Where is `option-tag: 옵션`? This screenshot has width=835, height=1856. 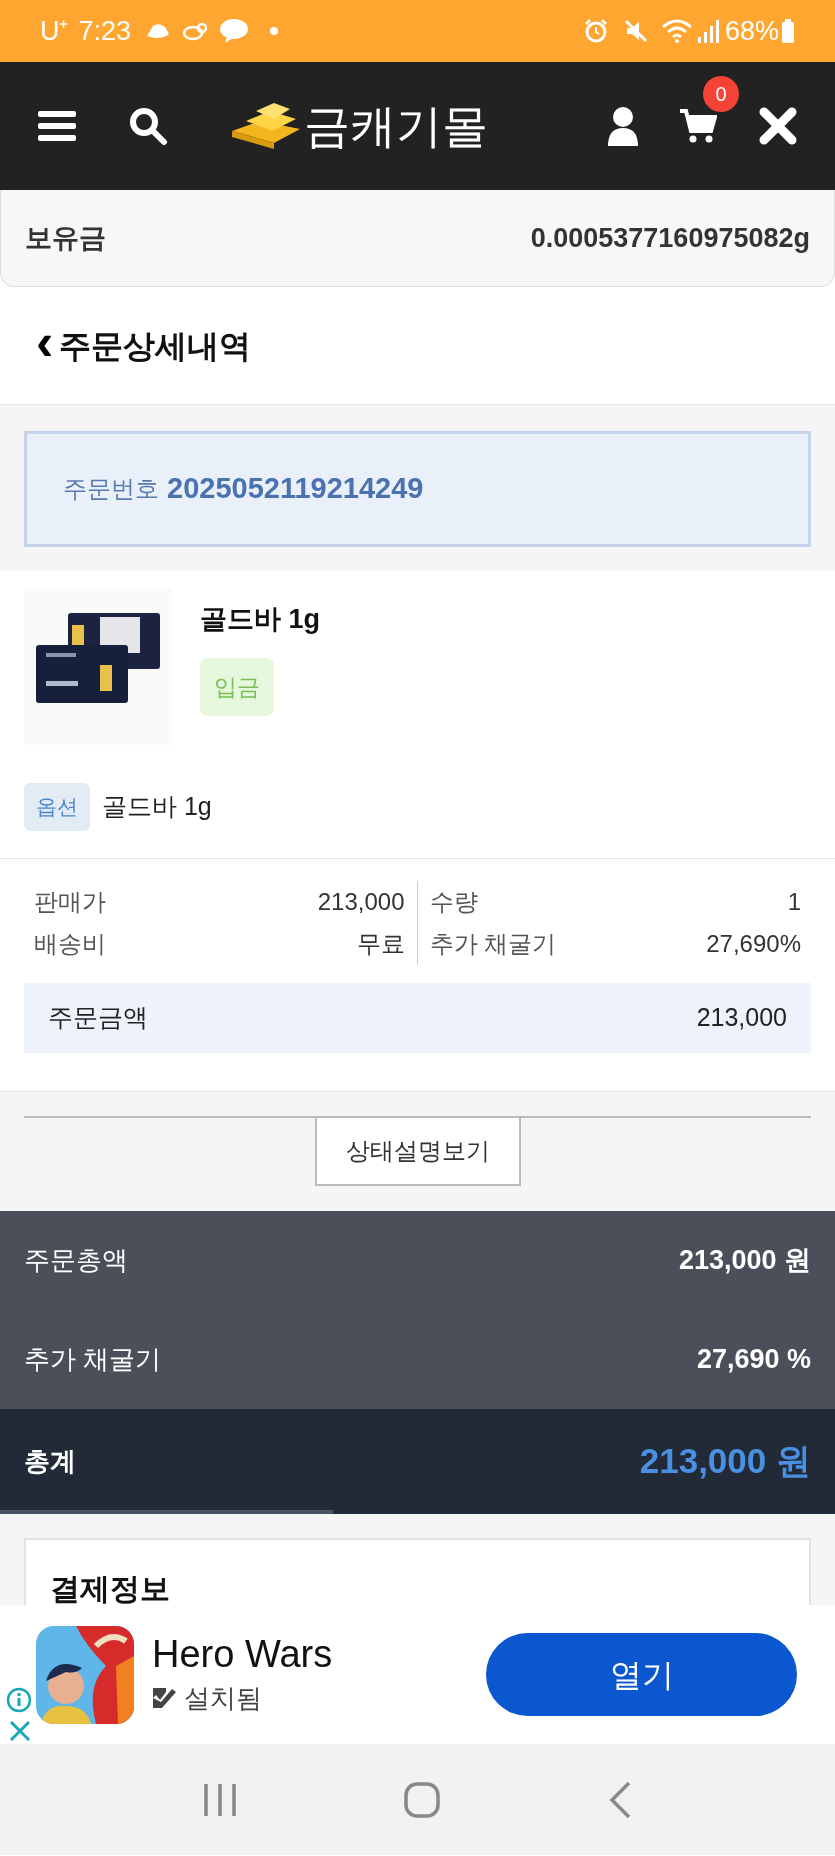 option-tag: 옵션 is located at coordinates (57, 807).